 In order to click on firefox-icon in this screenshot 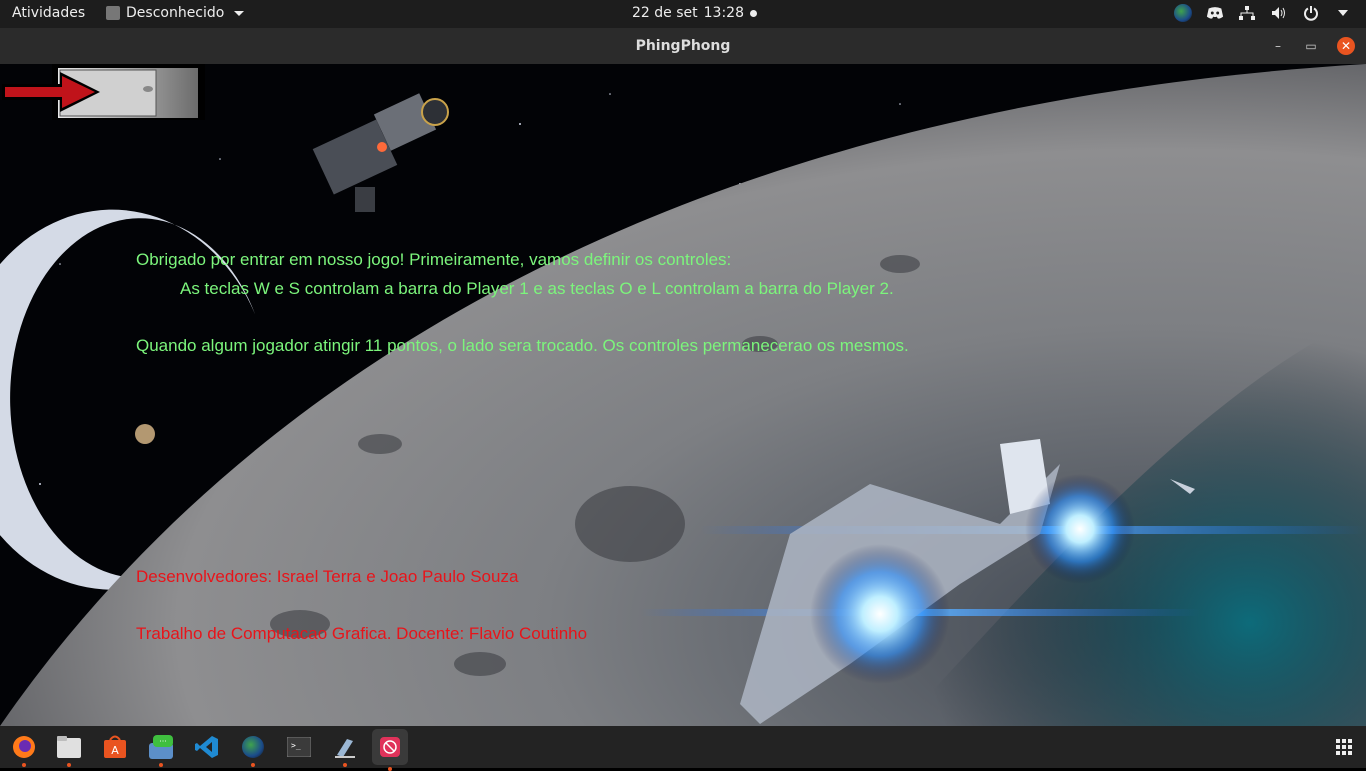, I will do `click(24, 750)`.